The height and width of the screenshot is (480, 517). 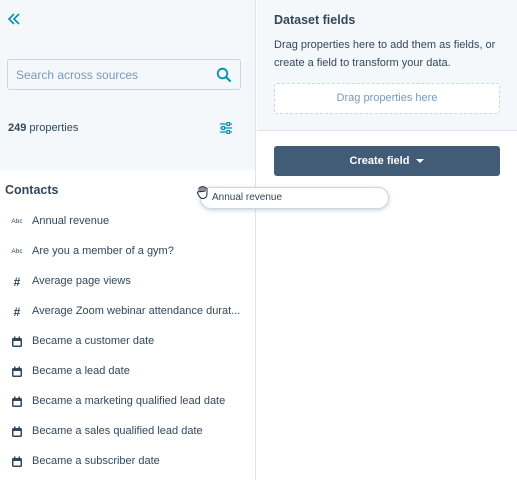 What do you see at coordinates (420, 161) in the screenshot?
I see `caret-down-icon` at bounding box center [420, 161].